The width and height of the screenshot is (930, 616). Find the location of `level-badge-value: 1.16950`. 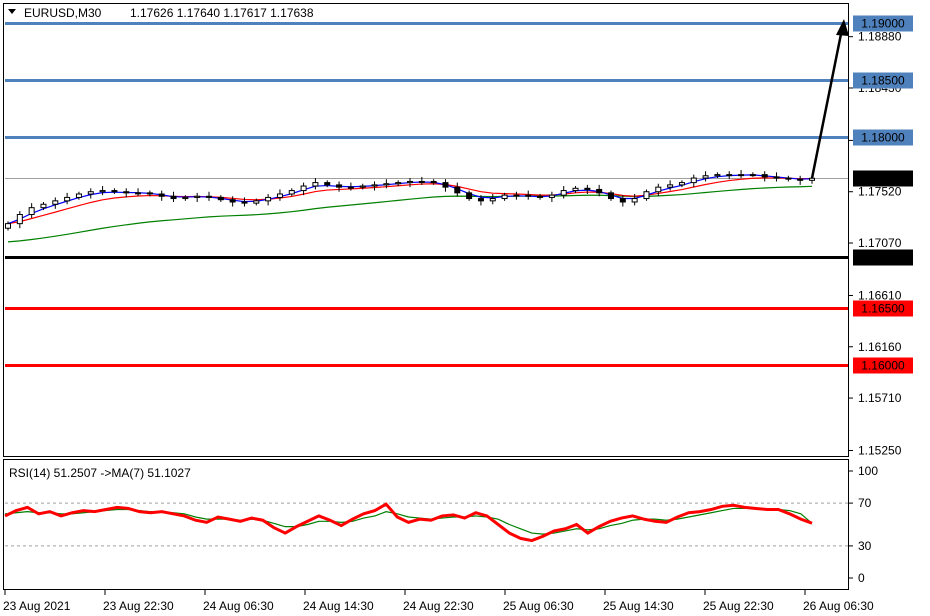

level-badge-value: 1.16950 is located at coordinates (883, 258).